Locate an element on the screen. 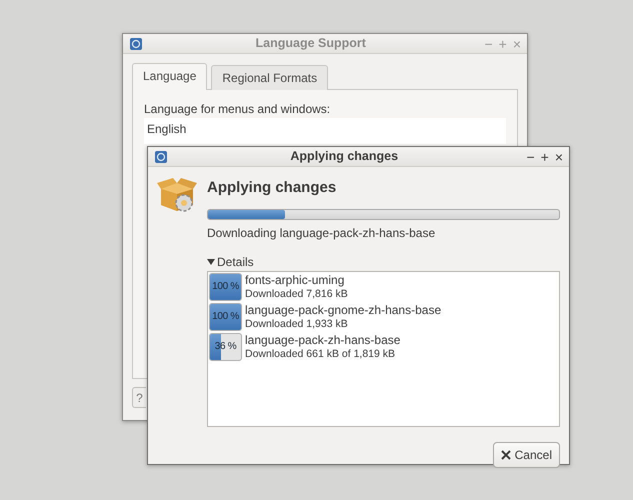 This screenshot has height=500, width=633. package-gear-icon is located at coordinates (177, 195).